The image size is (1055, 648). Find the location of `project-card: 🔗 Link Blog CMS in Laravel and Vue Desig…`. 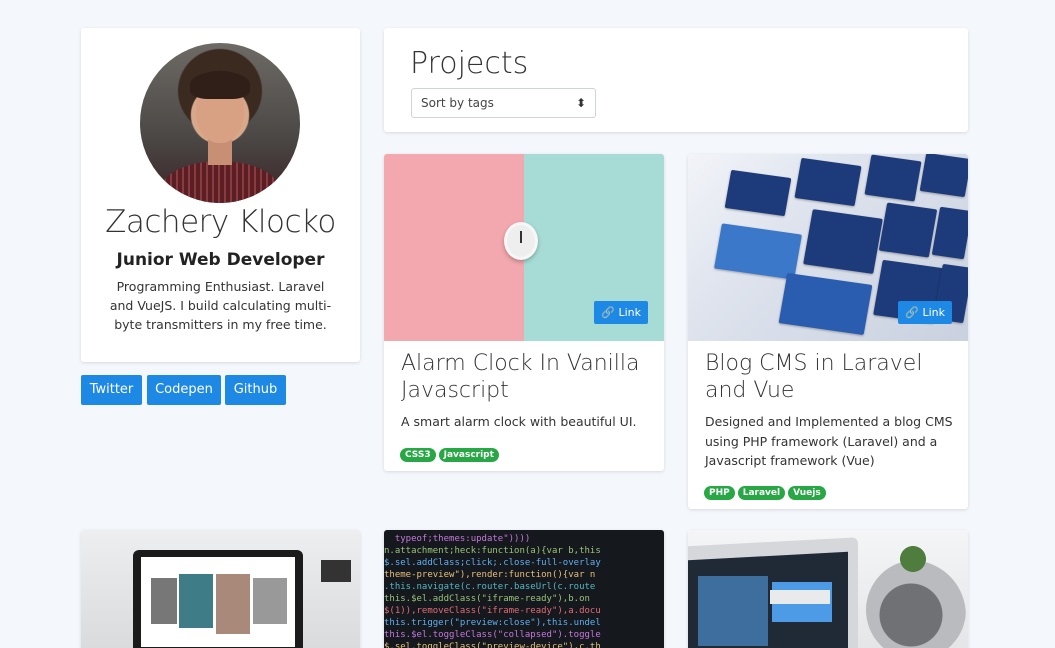

project-card: 🔗 Link Blog CMS in Laravel and Vue Desig… is located at coordinates (828, 331).